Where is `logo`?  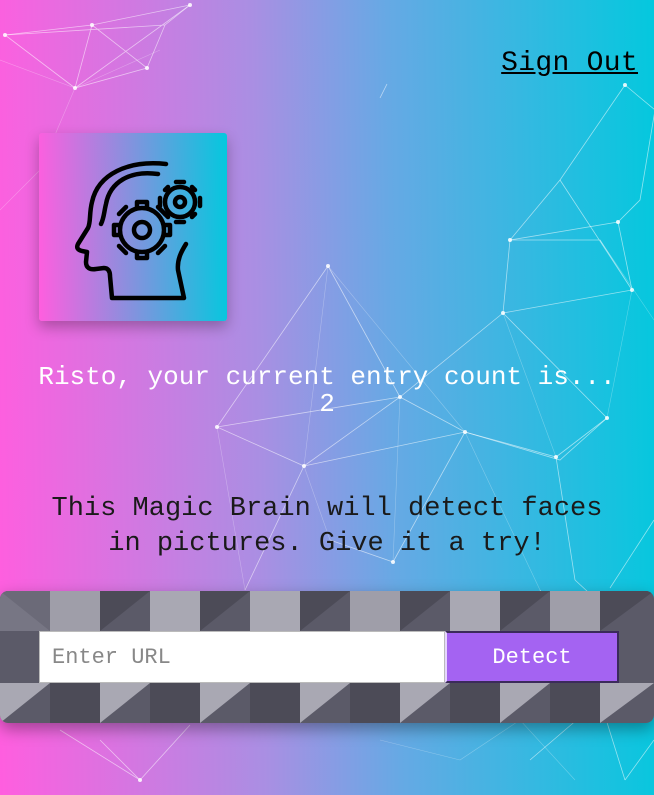
logo is located at coordinates (133, 227).